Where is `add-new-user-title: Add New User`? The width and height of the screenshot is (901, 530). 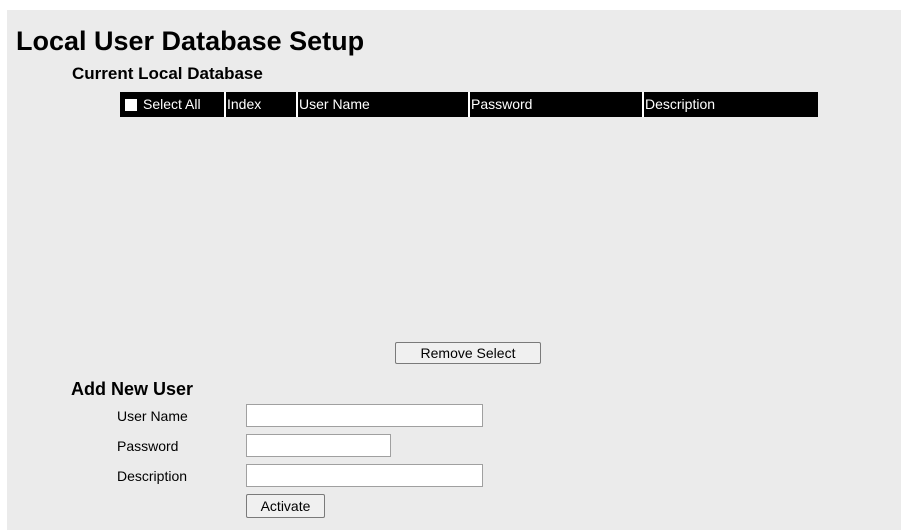 add-new-user-title: Add New User is located at coordinates (132, 389).